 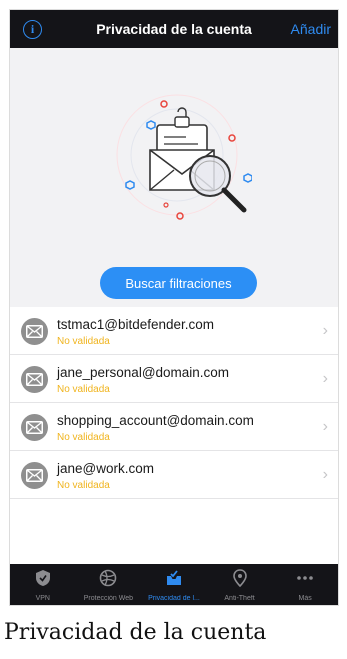 What do you see at coordinates (108, 598) in the screenshot?
I see `tab-label: Protección Web` at bounding box center [108, 598].